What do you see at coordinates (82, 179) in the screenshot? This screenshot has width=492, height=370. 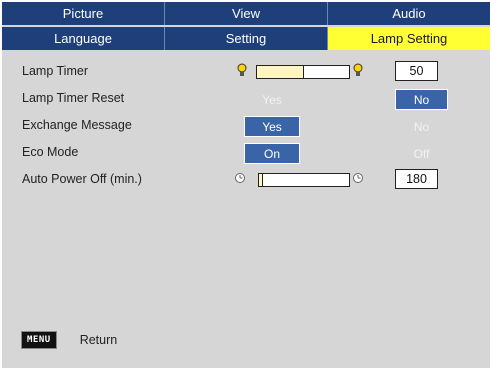 I see `auto-power-off-label: Auto Power Off (min.)` at bounding box center [82, 179].